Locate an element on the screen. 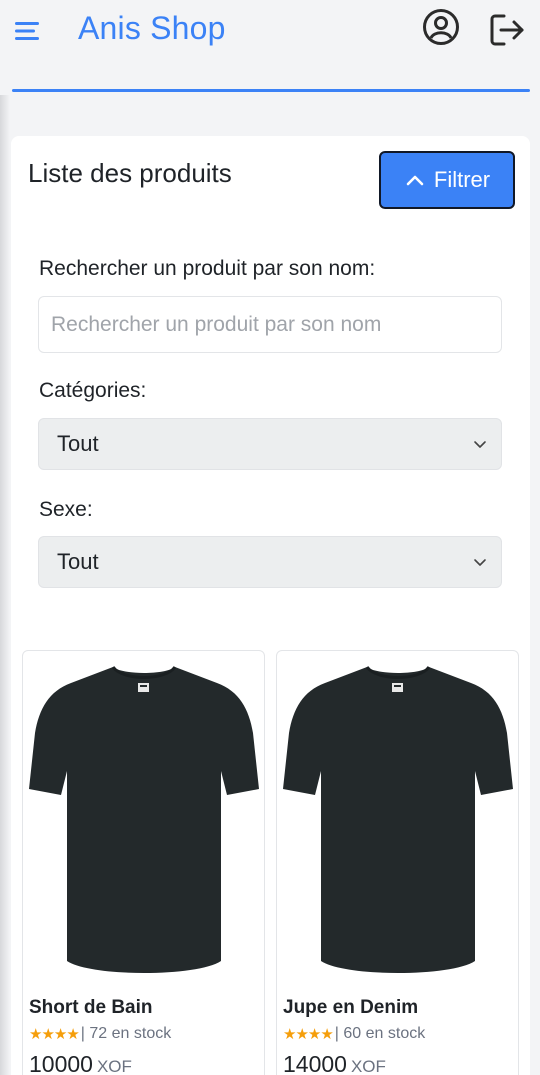 This screenshot has width=540, height=1075. product-name: Short de Bain is located at coordinates (91, 1007).